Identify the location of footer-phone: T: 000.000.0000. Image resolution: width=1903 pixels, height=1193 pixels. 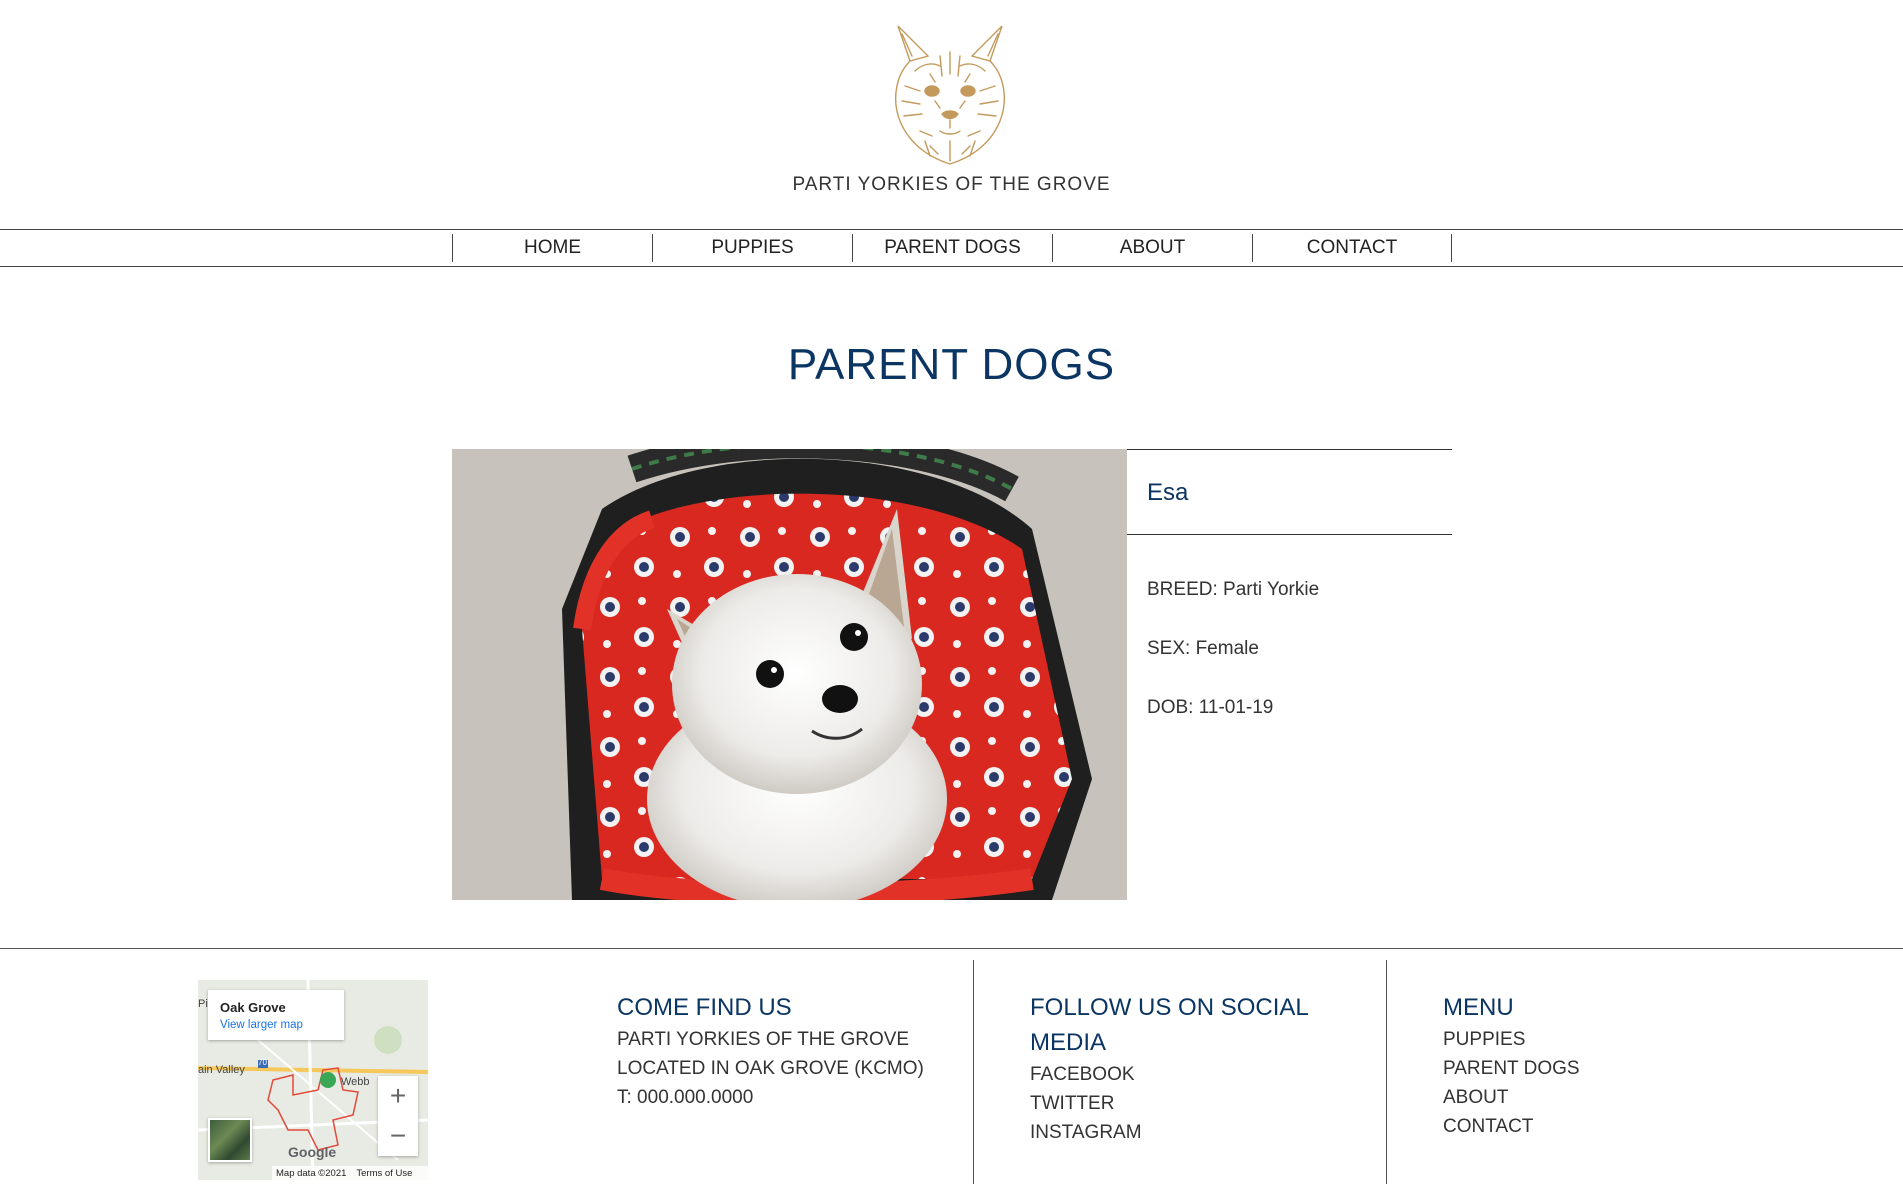
(685, 1097).